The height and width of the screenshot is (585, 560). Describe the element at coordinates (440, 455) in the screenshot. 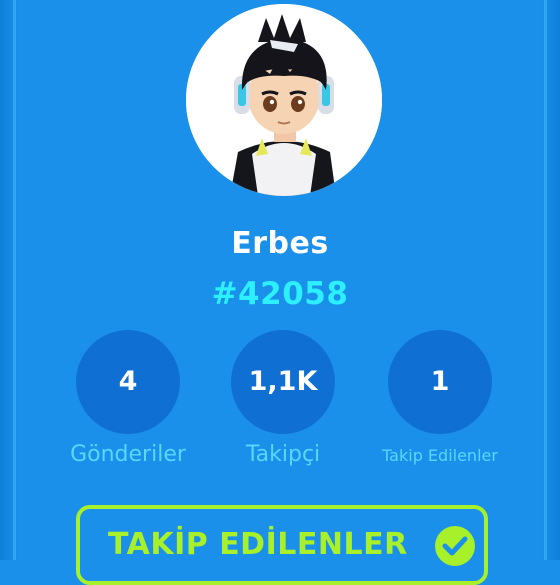

I see `stat-following-label: Takip Edilenler` at that location.